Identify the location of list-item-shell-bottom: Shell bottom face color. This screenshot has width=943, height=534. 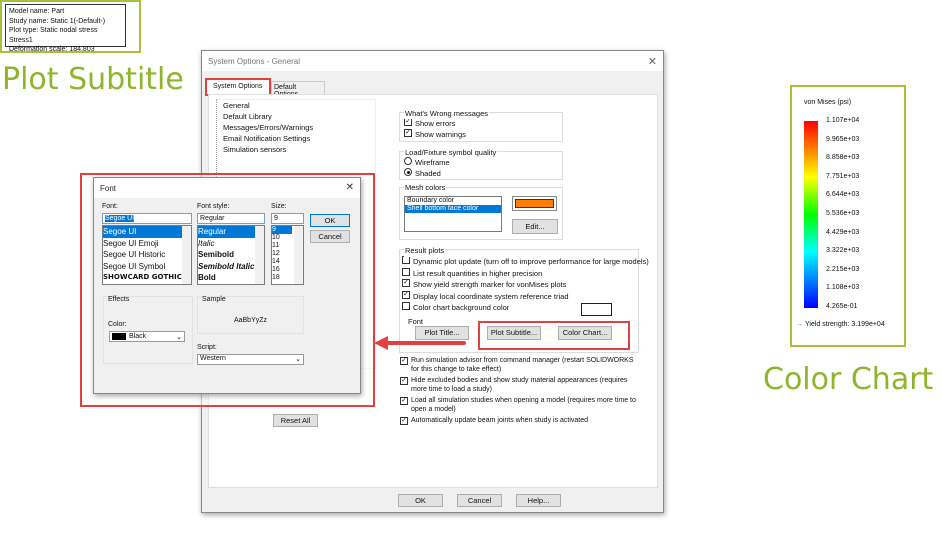
(453, 209).